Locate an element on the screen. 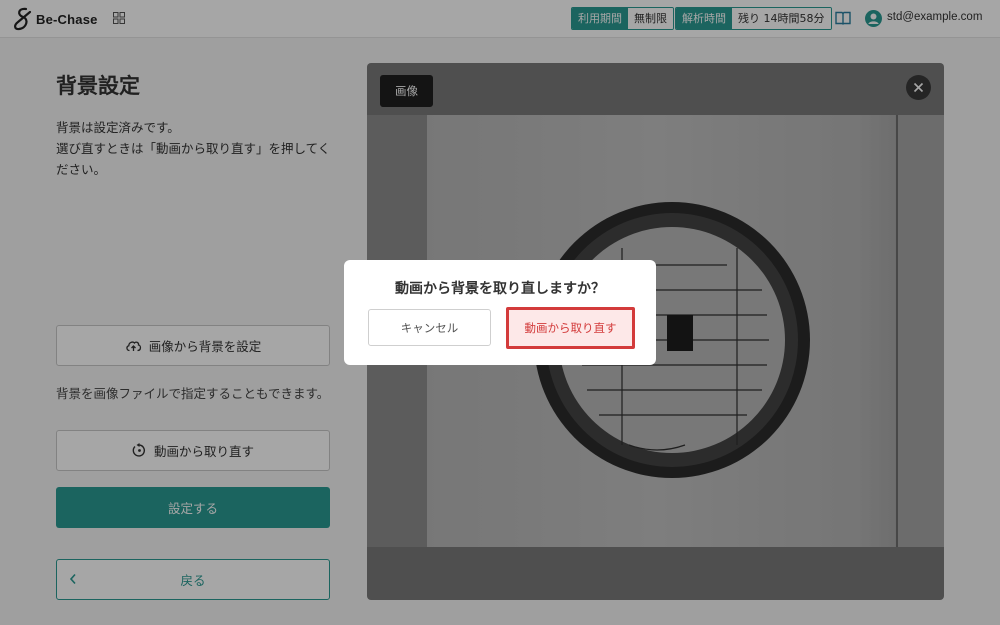  dialog-title: 動画から背景を取り直しますか？ is located at coordinates (500, 289).